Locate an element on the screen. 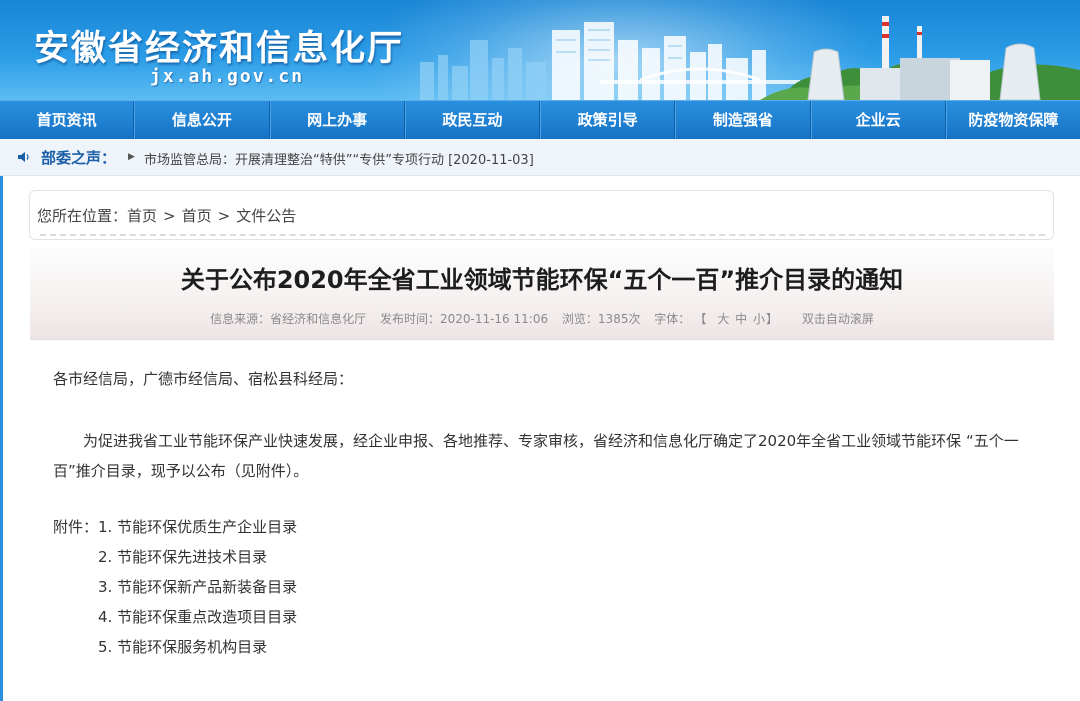  attachment-link: 1. 节能环保优质生产企业目录 is located at coordinates (197, 526).